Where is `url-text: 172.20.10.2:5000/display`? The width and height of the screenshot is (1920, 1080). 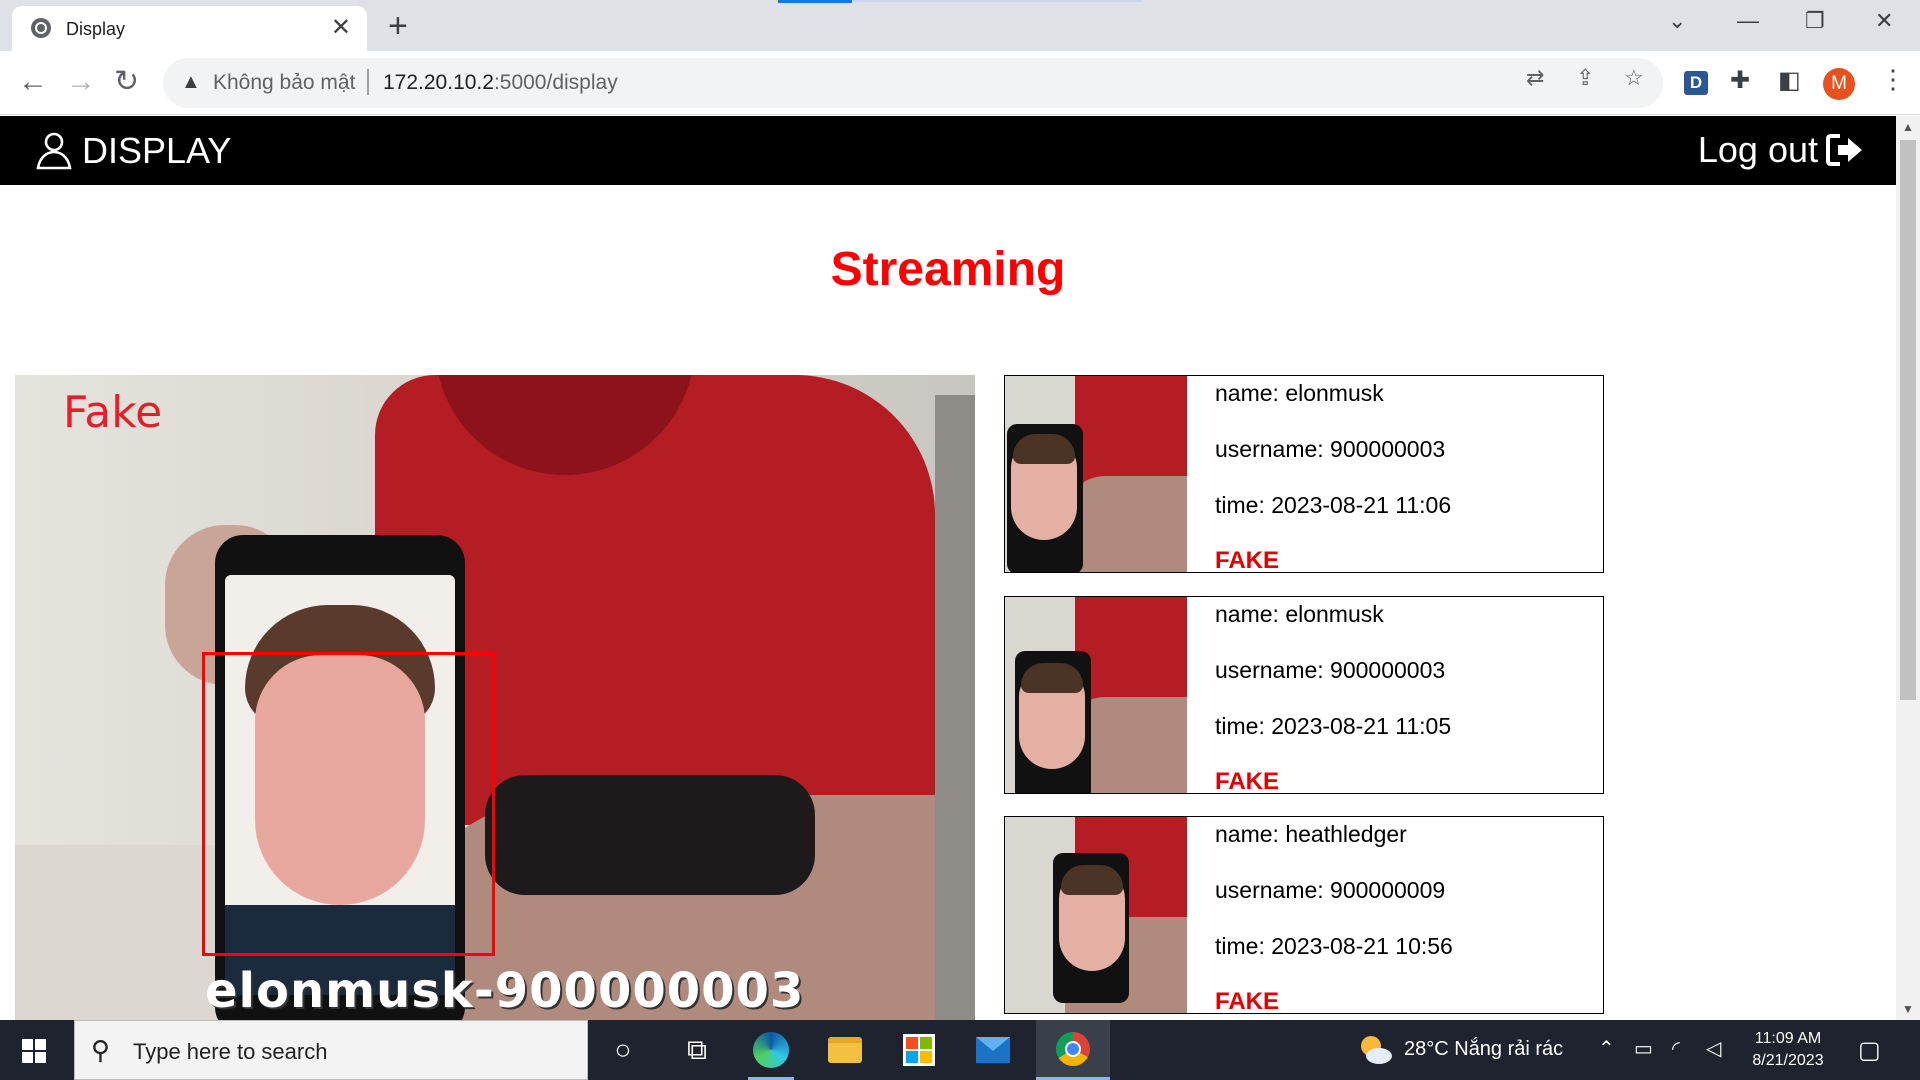
url-text: 172.20.10.2:5000/display is located at coordinates (500, 83).